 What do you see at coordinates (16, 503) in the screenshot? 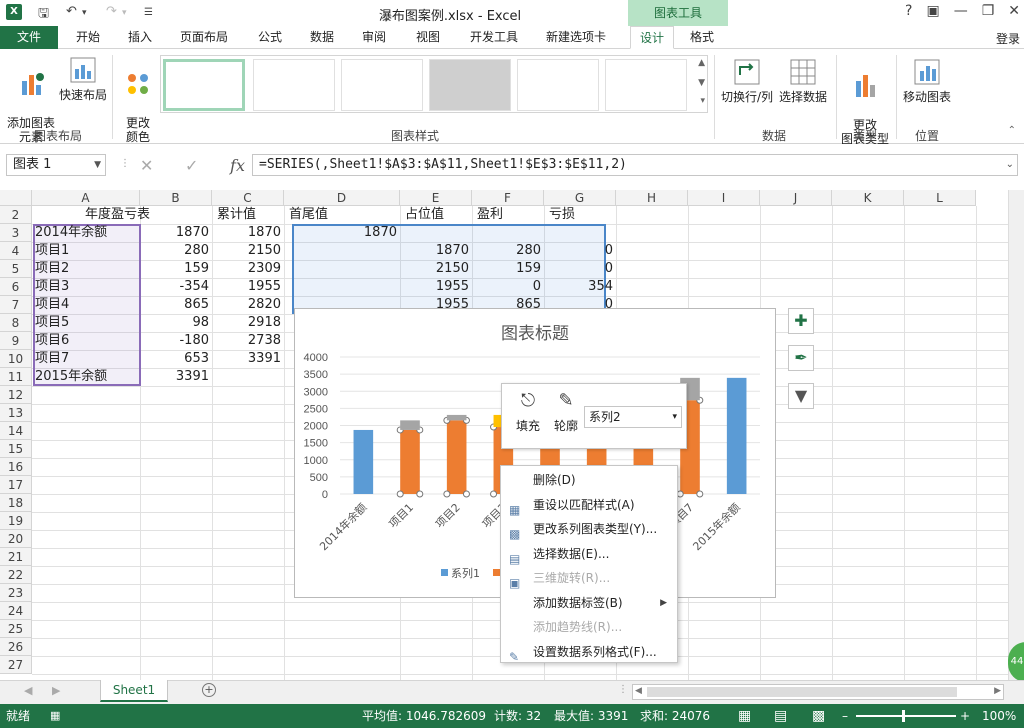
I see `row-header: 18` at bounding box center [16, 503].